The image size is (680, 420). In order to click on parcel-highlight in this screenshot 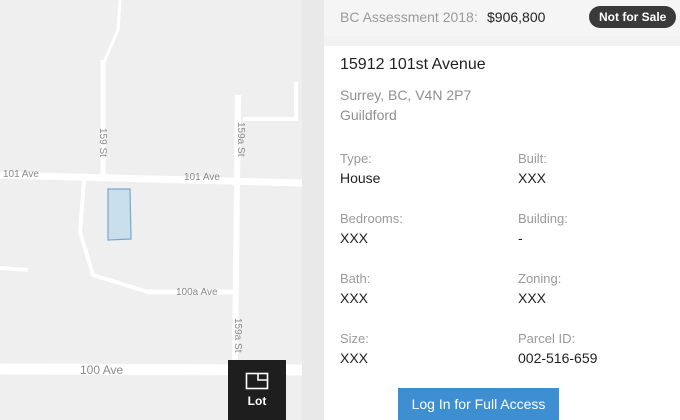, I will do `click(119, 214)`.